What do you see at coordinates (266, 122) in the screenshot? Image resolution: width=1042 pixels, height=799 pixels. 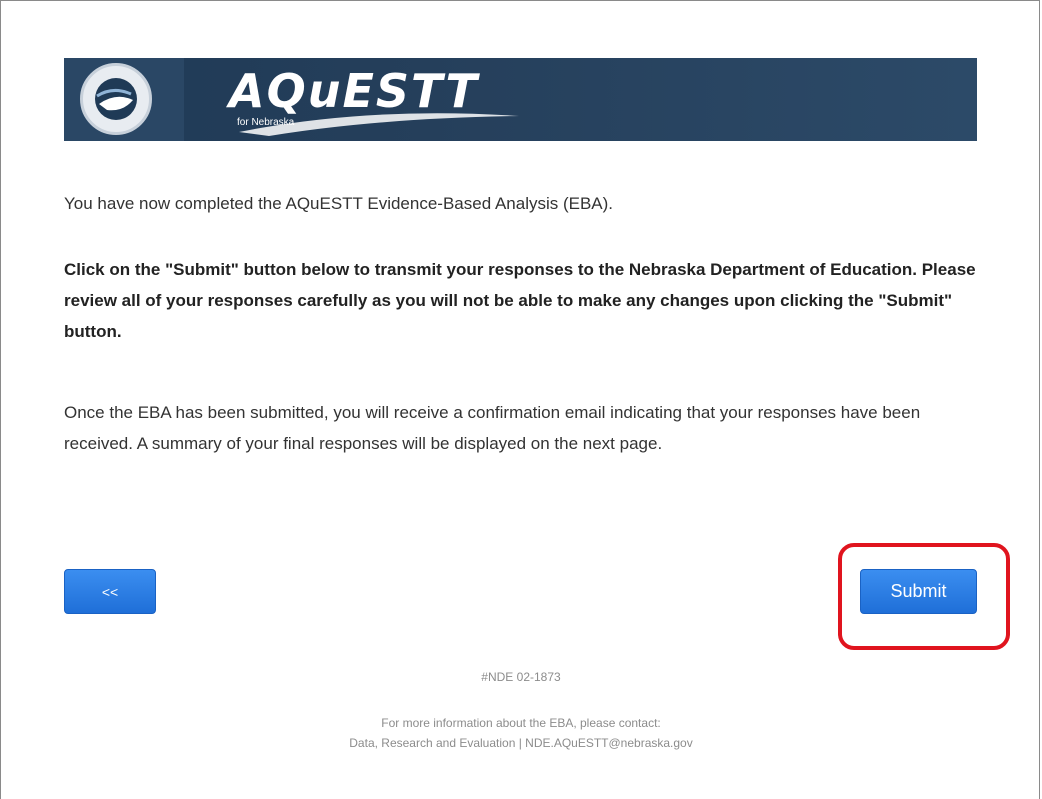 I see `logo-subtitle: for Nebraska` at bounding box center [266, 122].